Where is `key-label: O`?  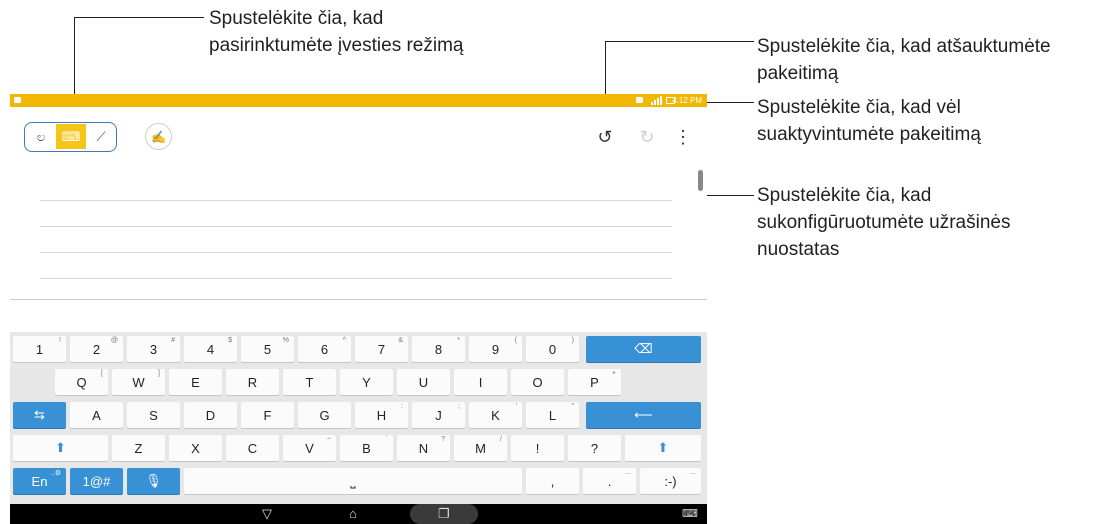 key-label: O is located at coordinates (537, 382).